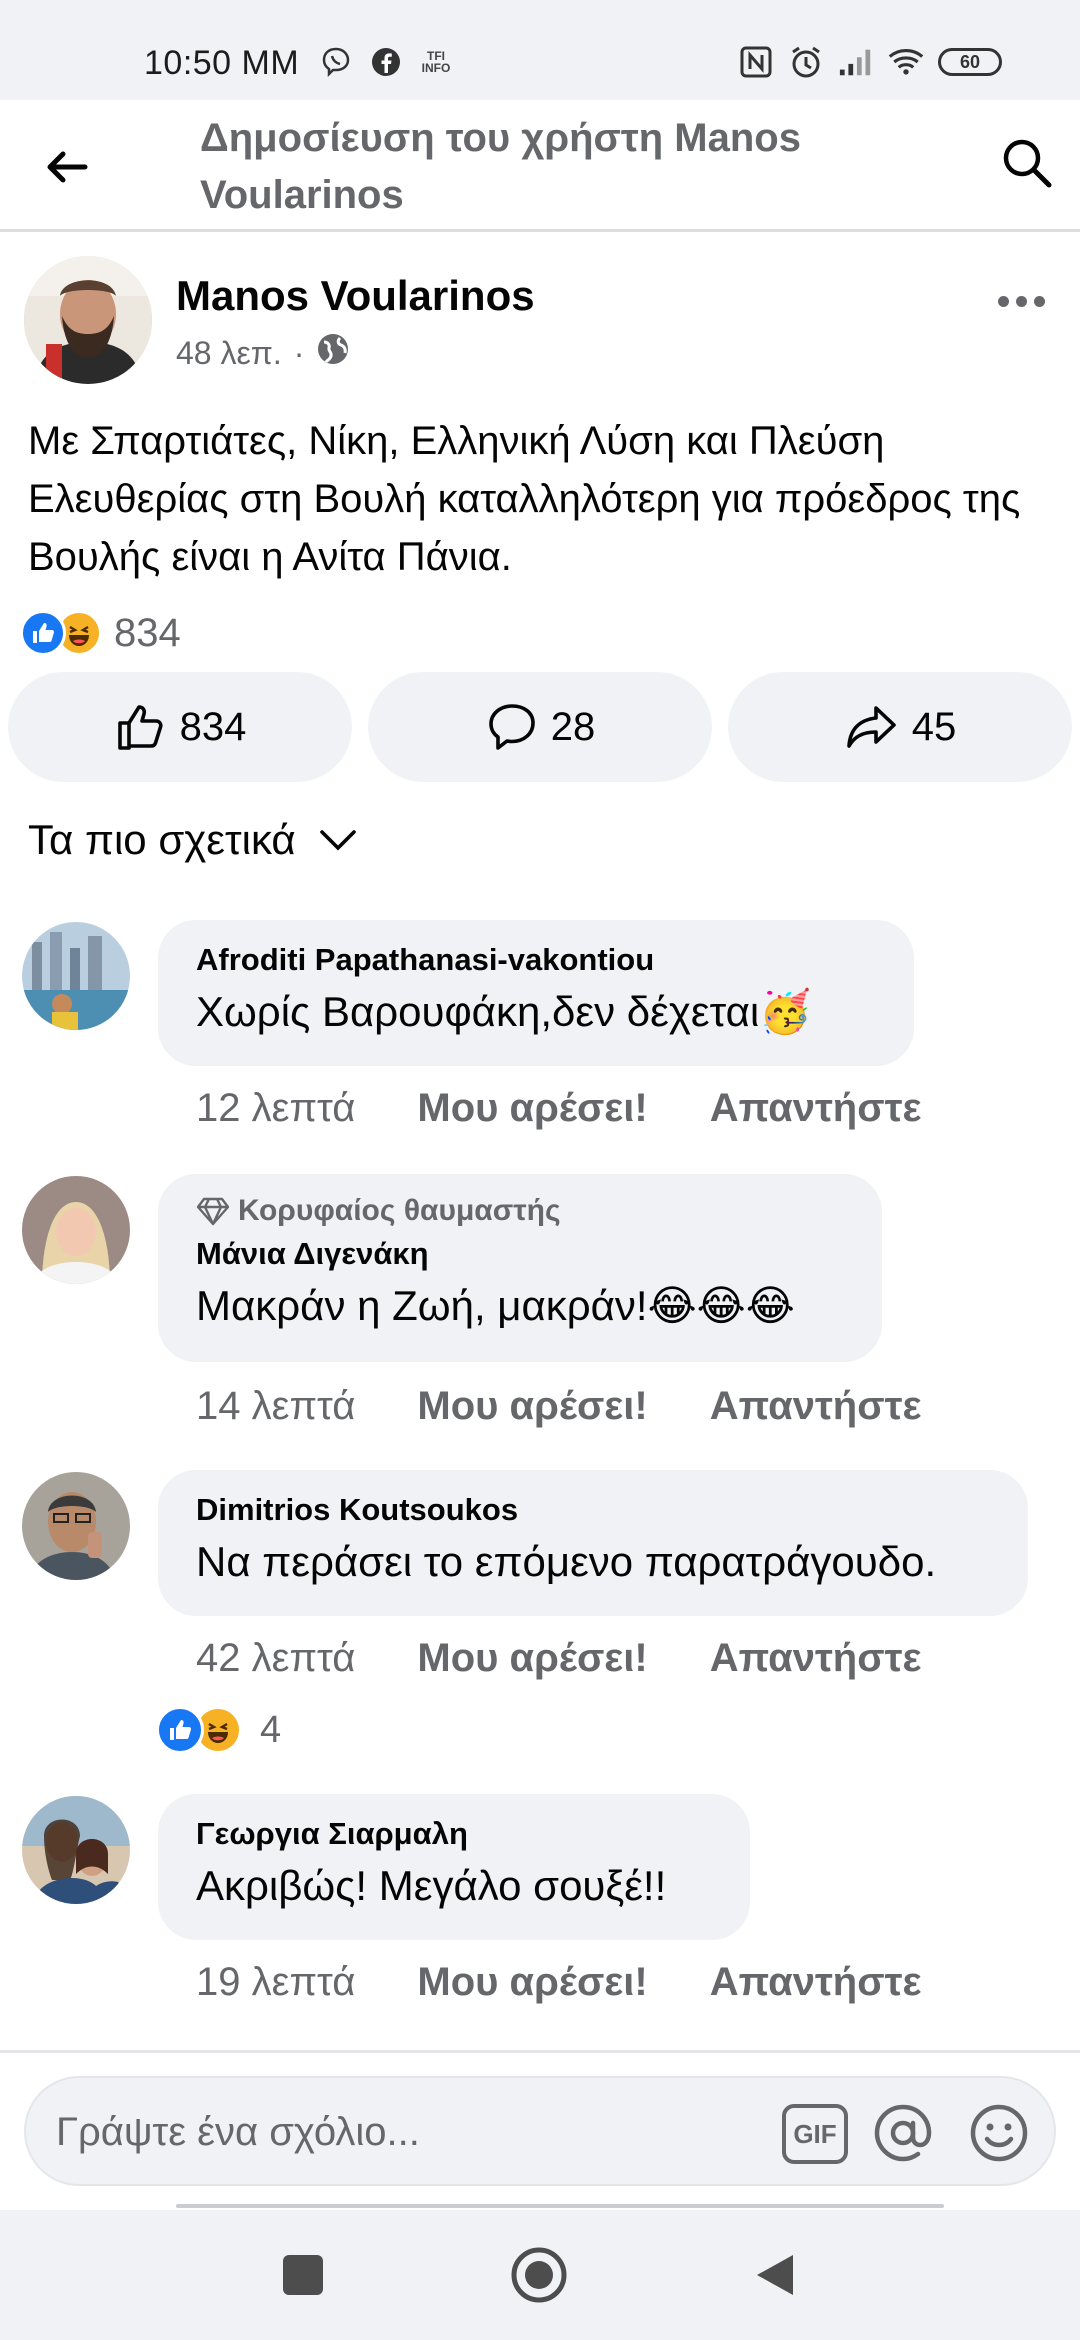  Describe the element at coordinates (271, 1729) in the screenshot. I see `comment-reaction-count: 4` at that location.